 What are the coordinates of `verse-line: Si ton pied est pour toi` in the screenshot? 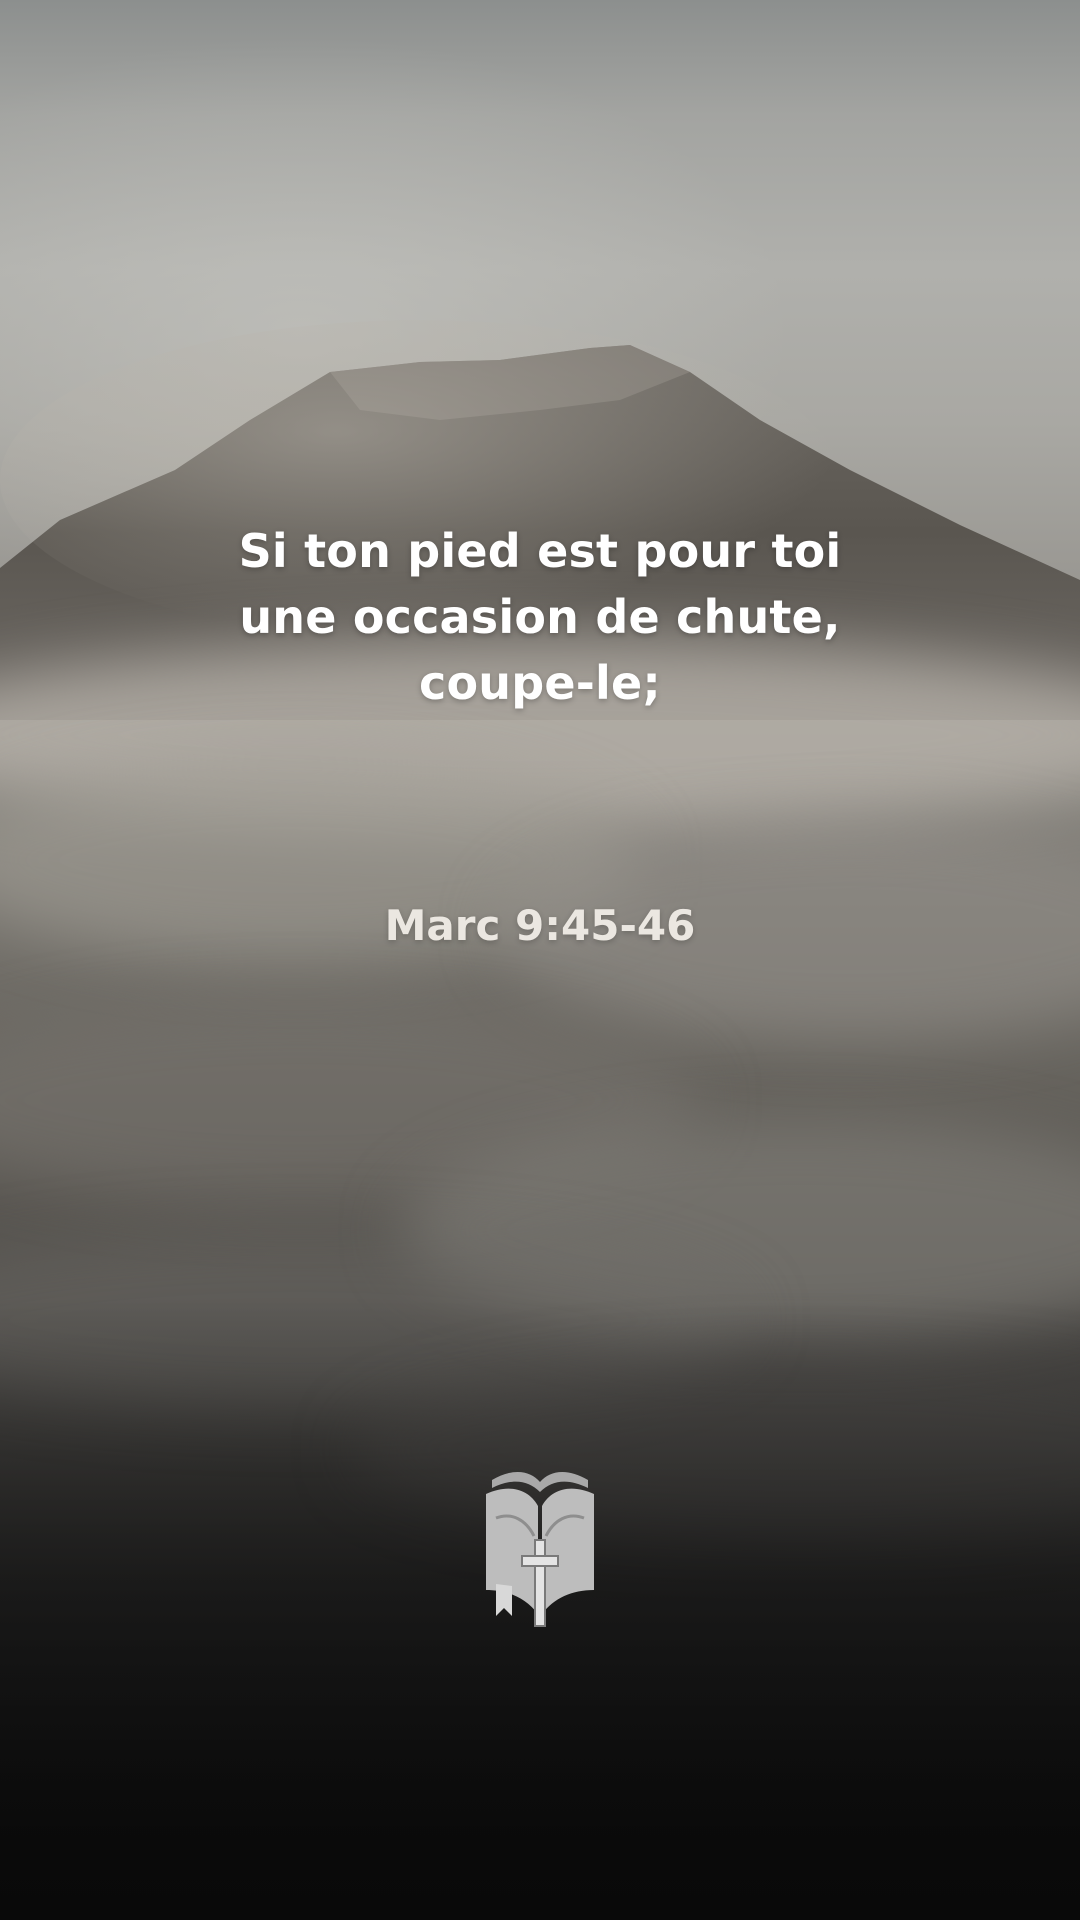 It's located at (540, 551).